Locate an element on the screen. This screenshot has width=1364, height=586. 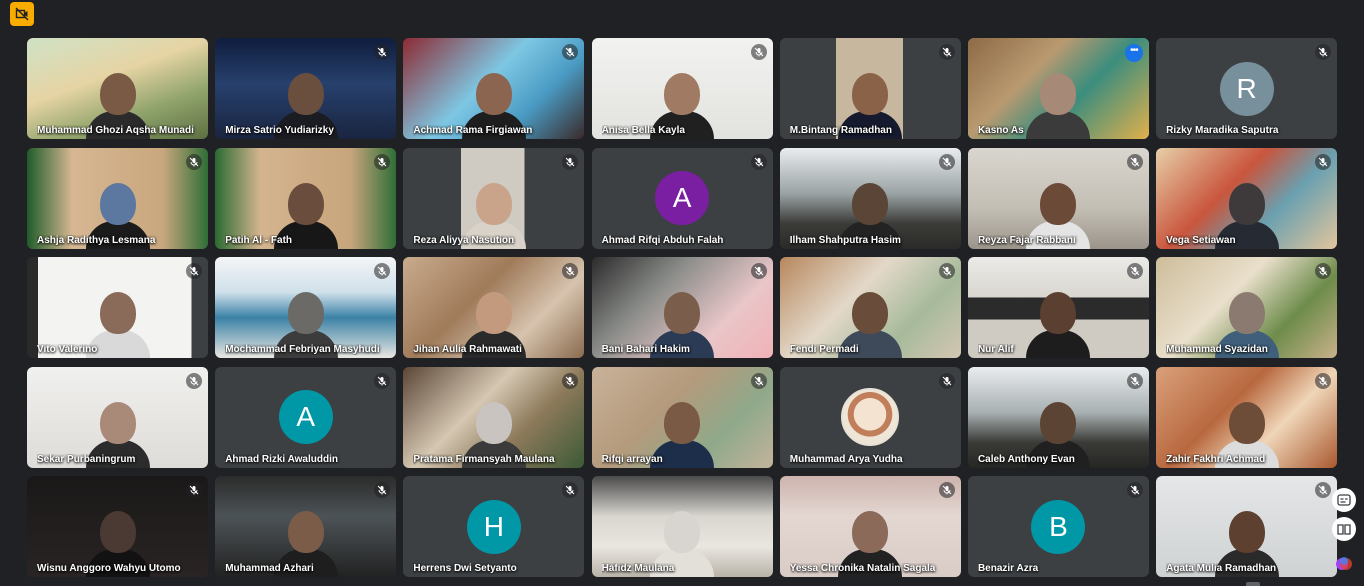
participant-tile: Mochammad Febriyan Masyhudi is located at coordinates (306, 307).